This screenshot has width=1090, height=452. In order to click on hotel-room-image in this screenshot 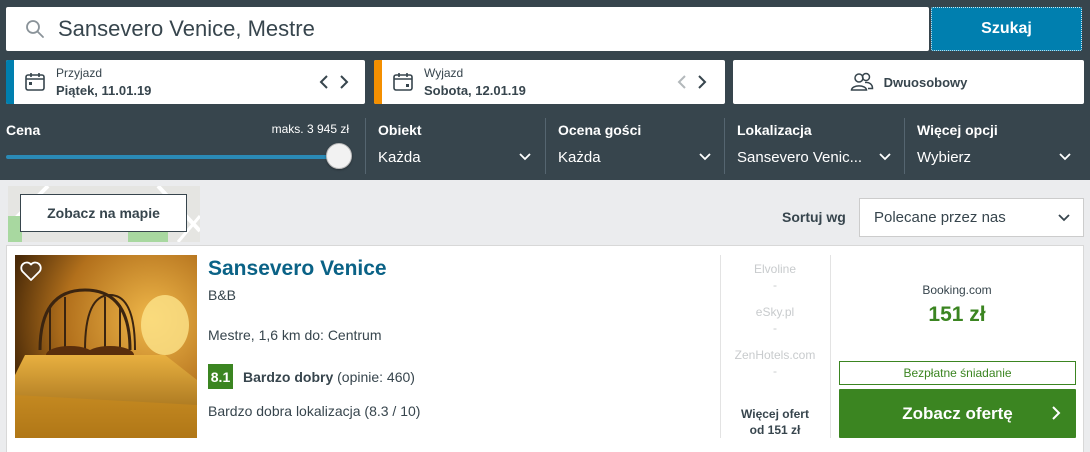, I will do `click(106, 346)`.